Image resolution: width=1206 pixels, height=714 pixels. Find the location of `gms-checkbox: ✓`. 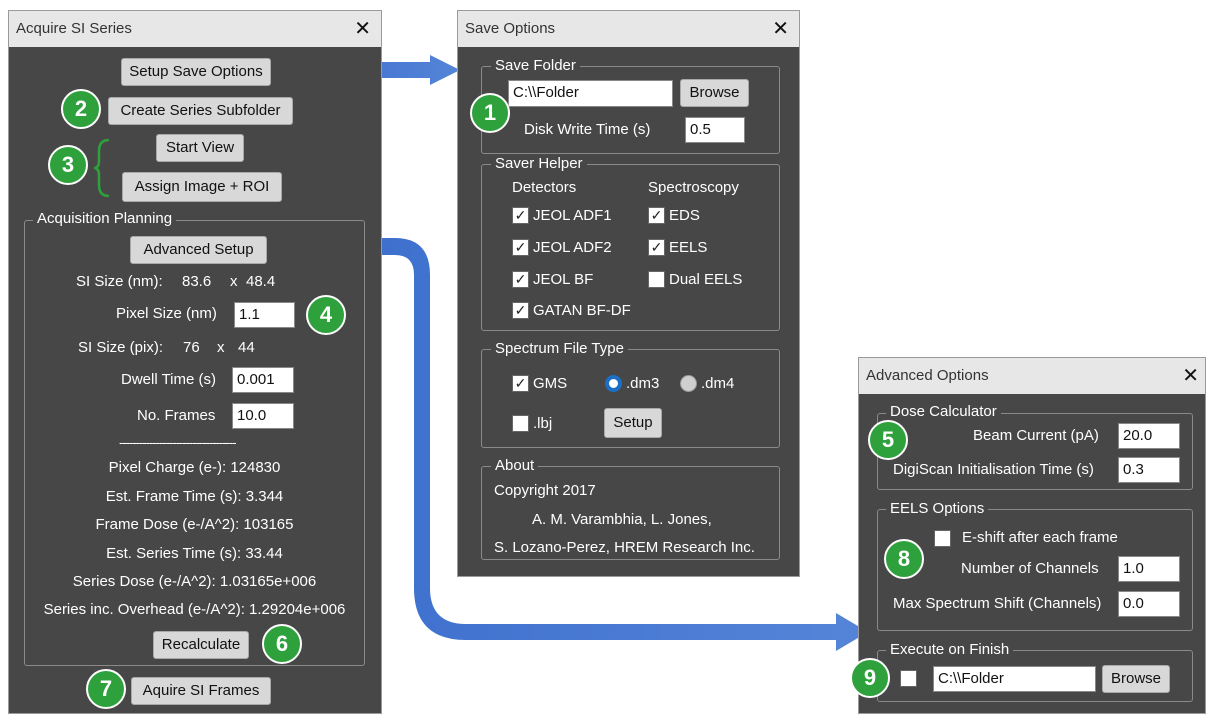

gms-checkbox: ✓ is located at coordinates (520, 383).